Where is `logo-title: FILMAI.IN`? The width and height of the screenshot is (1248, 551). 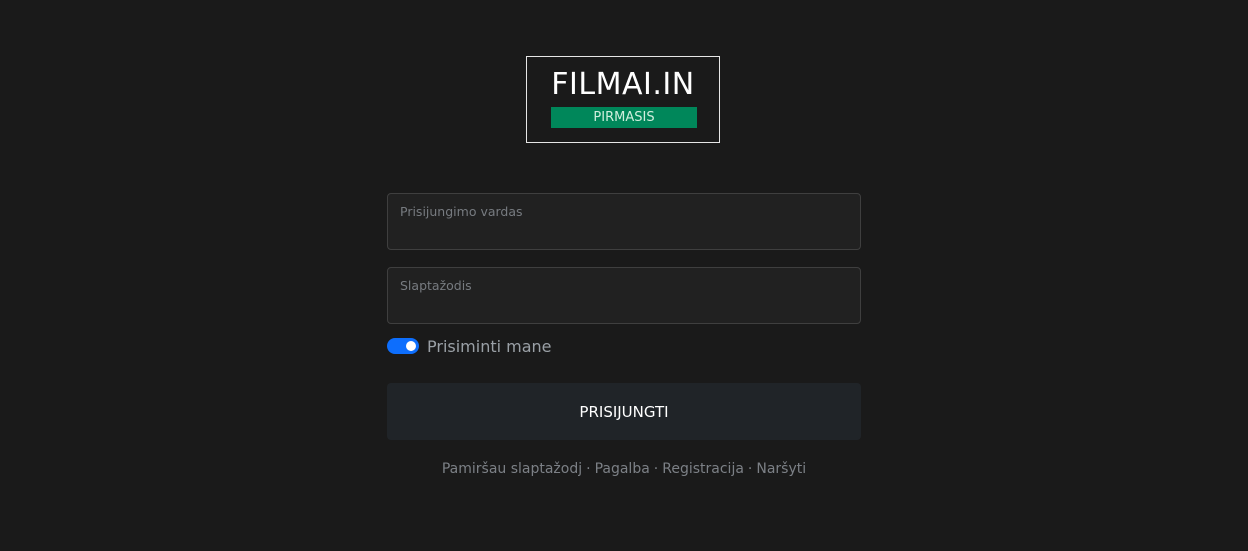
logo-title: FILMAI.IN is located at coordinates (623, 84).